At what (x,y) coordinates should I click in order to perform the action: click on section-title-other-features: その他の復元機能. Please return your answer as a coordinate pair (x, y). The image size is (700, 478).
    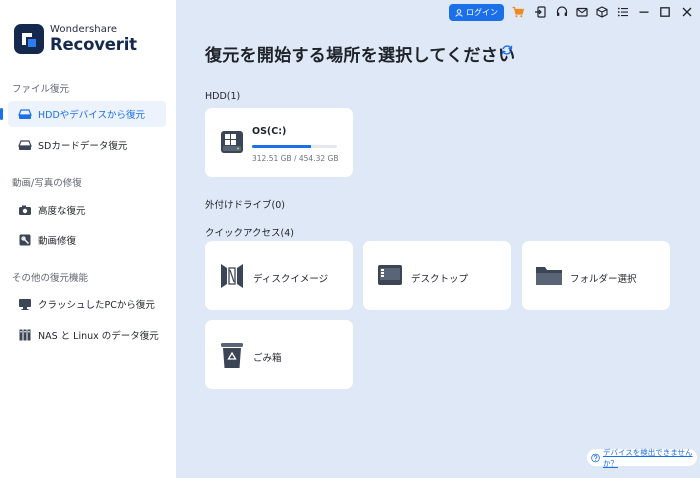
    Looking at the image, I should click on (50, 278).